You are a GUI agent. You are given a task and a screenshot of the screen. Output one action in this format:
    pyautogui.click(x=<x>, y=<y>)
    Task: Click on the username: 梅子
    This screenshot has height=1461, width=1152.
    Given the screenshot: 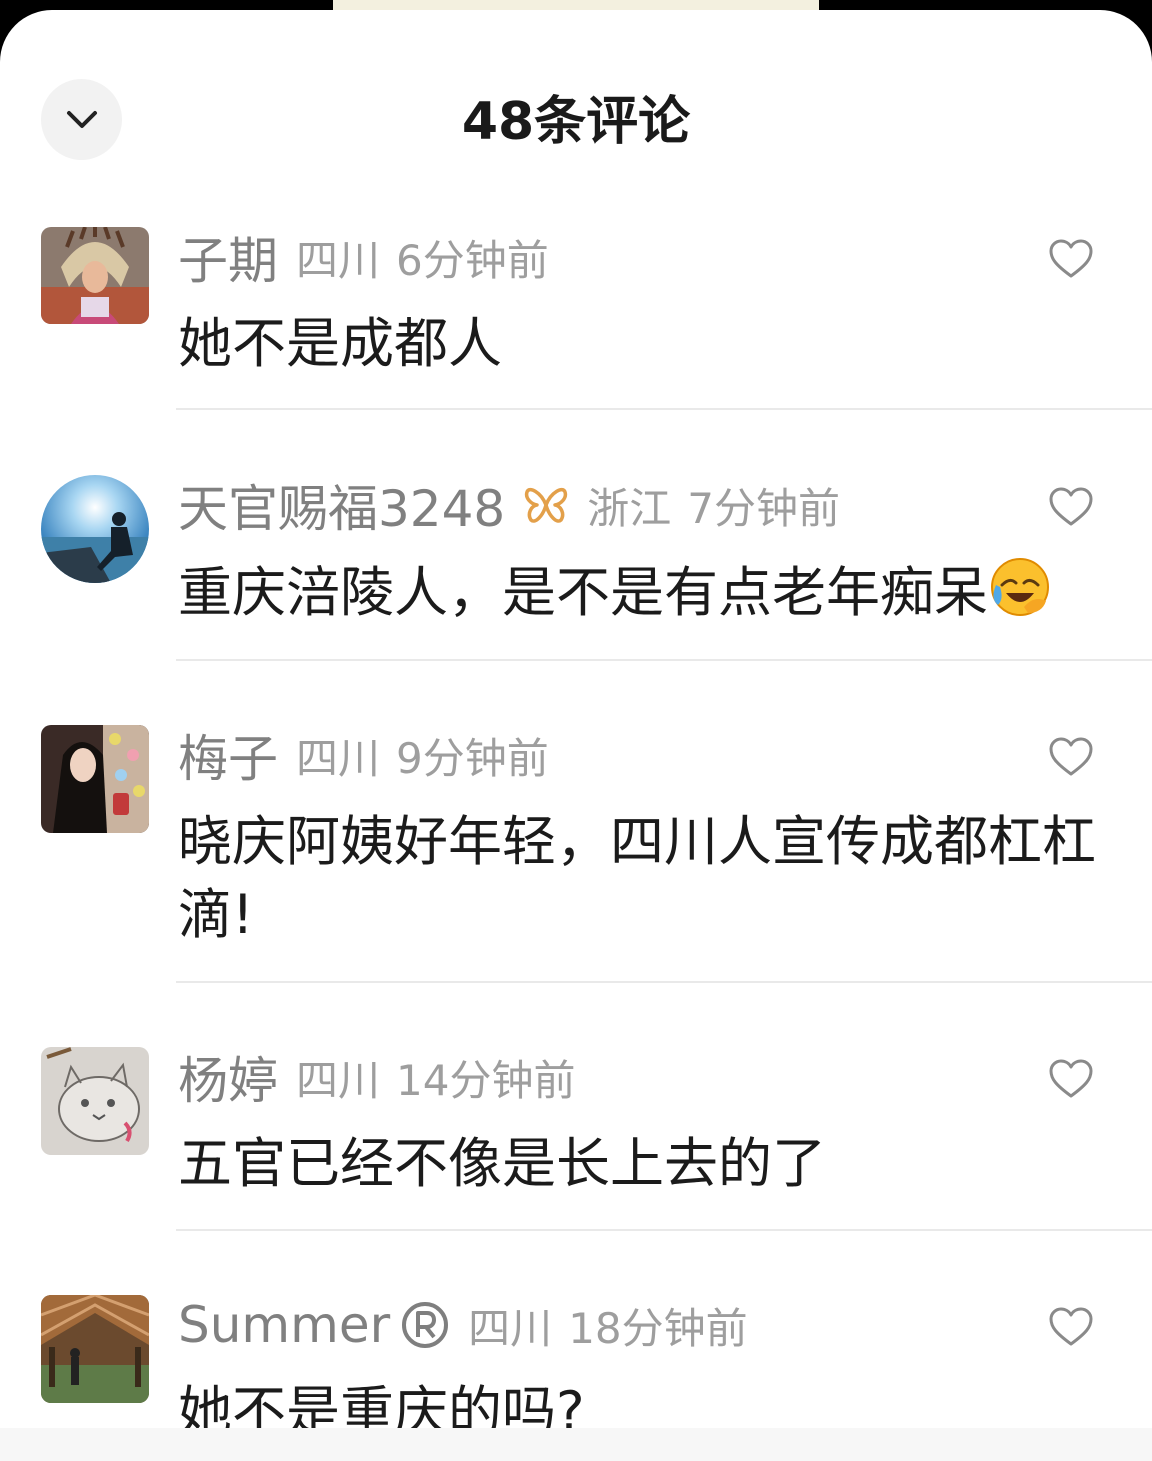 What is the action you would take?
    pyautogui.click(x=228, y=755)
    